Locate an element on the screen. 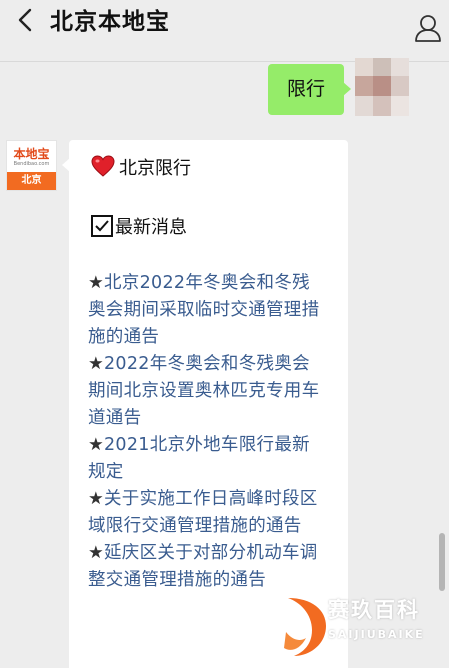 This screenshot has height=668, width=449. card-subhead: 最新消息 is located at coordinates (139, 226).